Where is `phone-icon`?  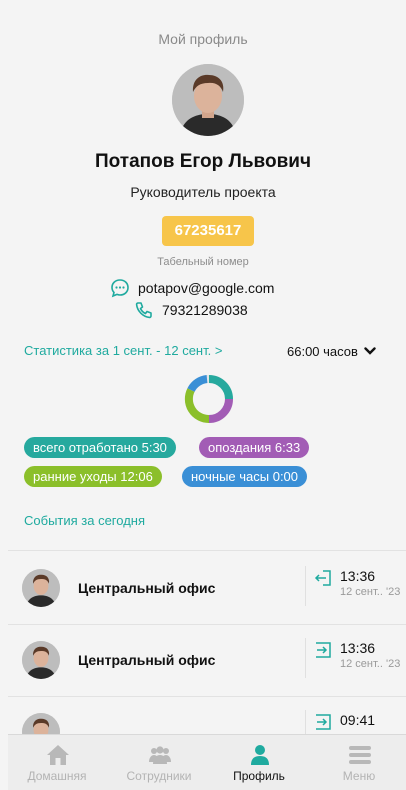
phone-icon is located at coordinates (144, 310).